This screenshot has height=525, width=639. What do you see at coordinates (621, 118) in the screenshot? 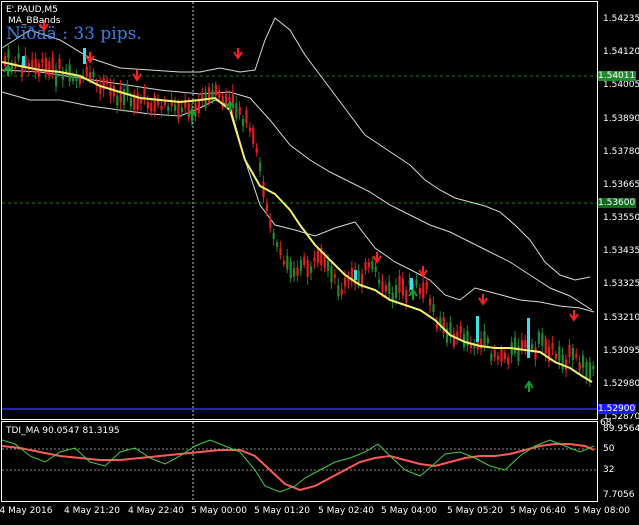
I see `price-axis-label: 1.53890` at bounding box center [621, 118].